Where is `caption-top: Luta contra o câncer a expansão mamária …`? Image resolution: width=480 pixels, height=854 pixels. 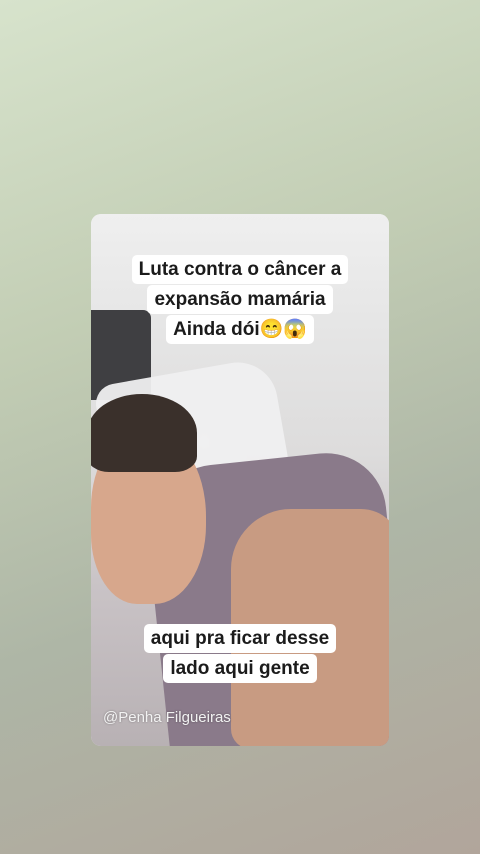 caption-top: Luta contra o câncer a expansão mamária … is located at coordinates (240, 300).